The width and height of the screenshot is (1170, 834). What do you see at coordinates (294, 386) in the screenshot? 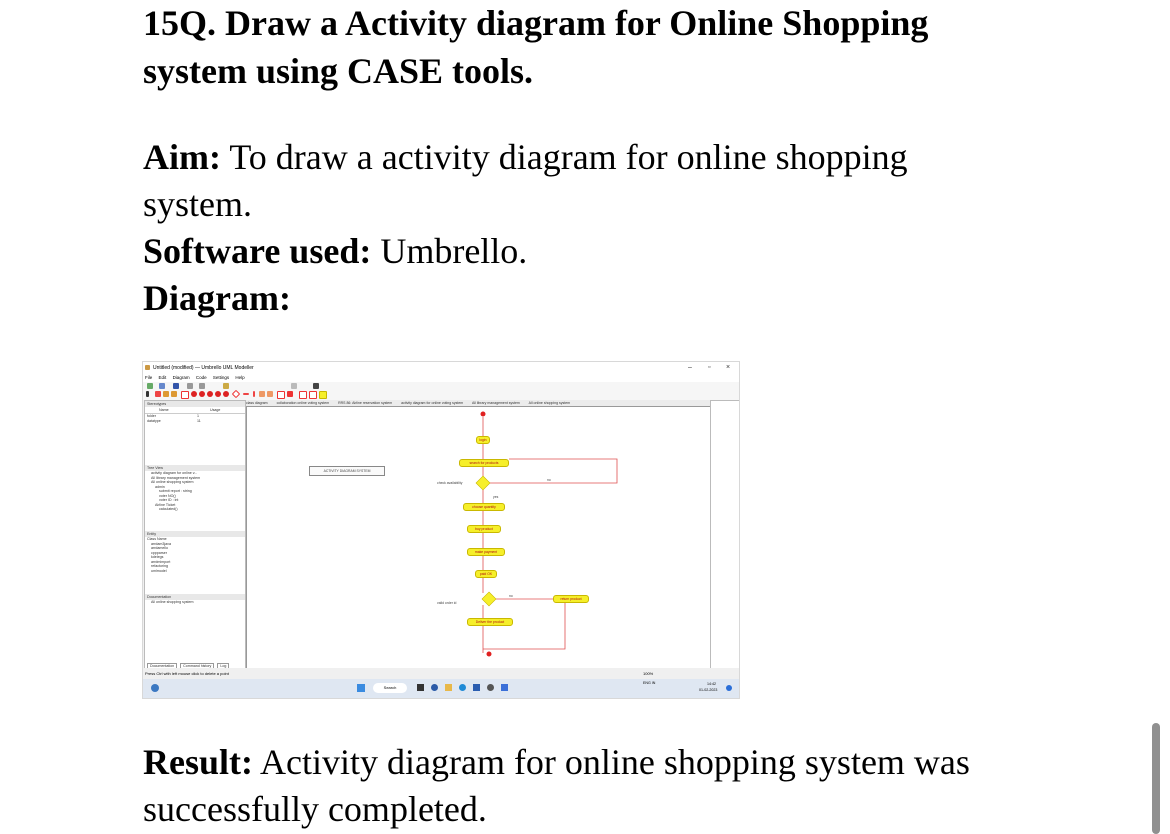
I see `find-icon` at bounding box center [294, 386].